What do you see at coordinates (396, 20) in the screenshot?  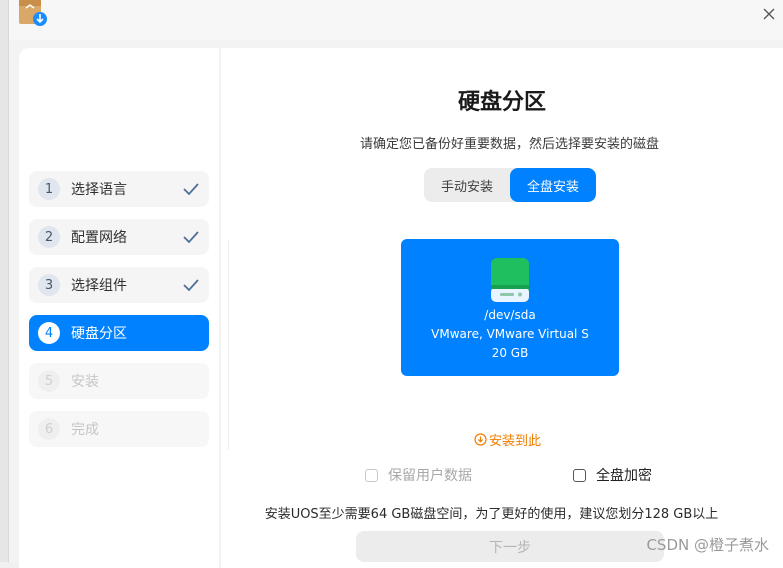 I see `title-bar` at bounding box center [396, 20].